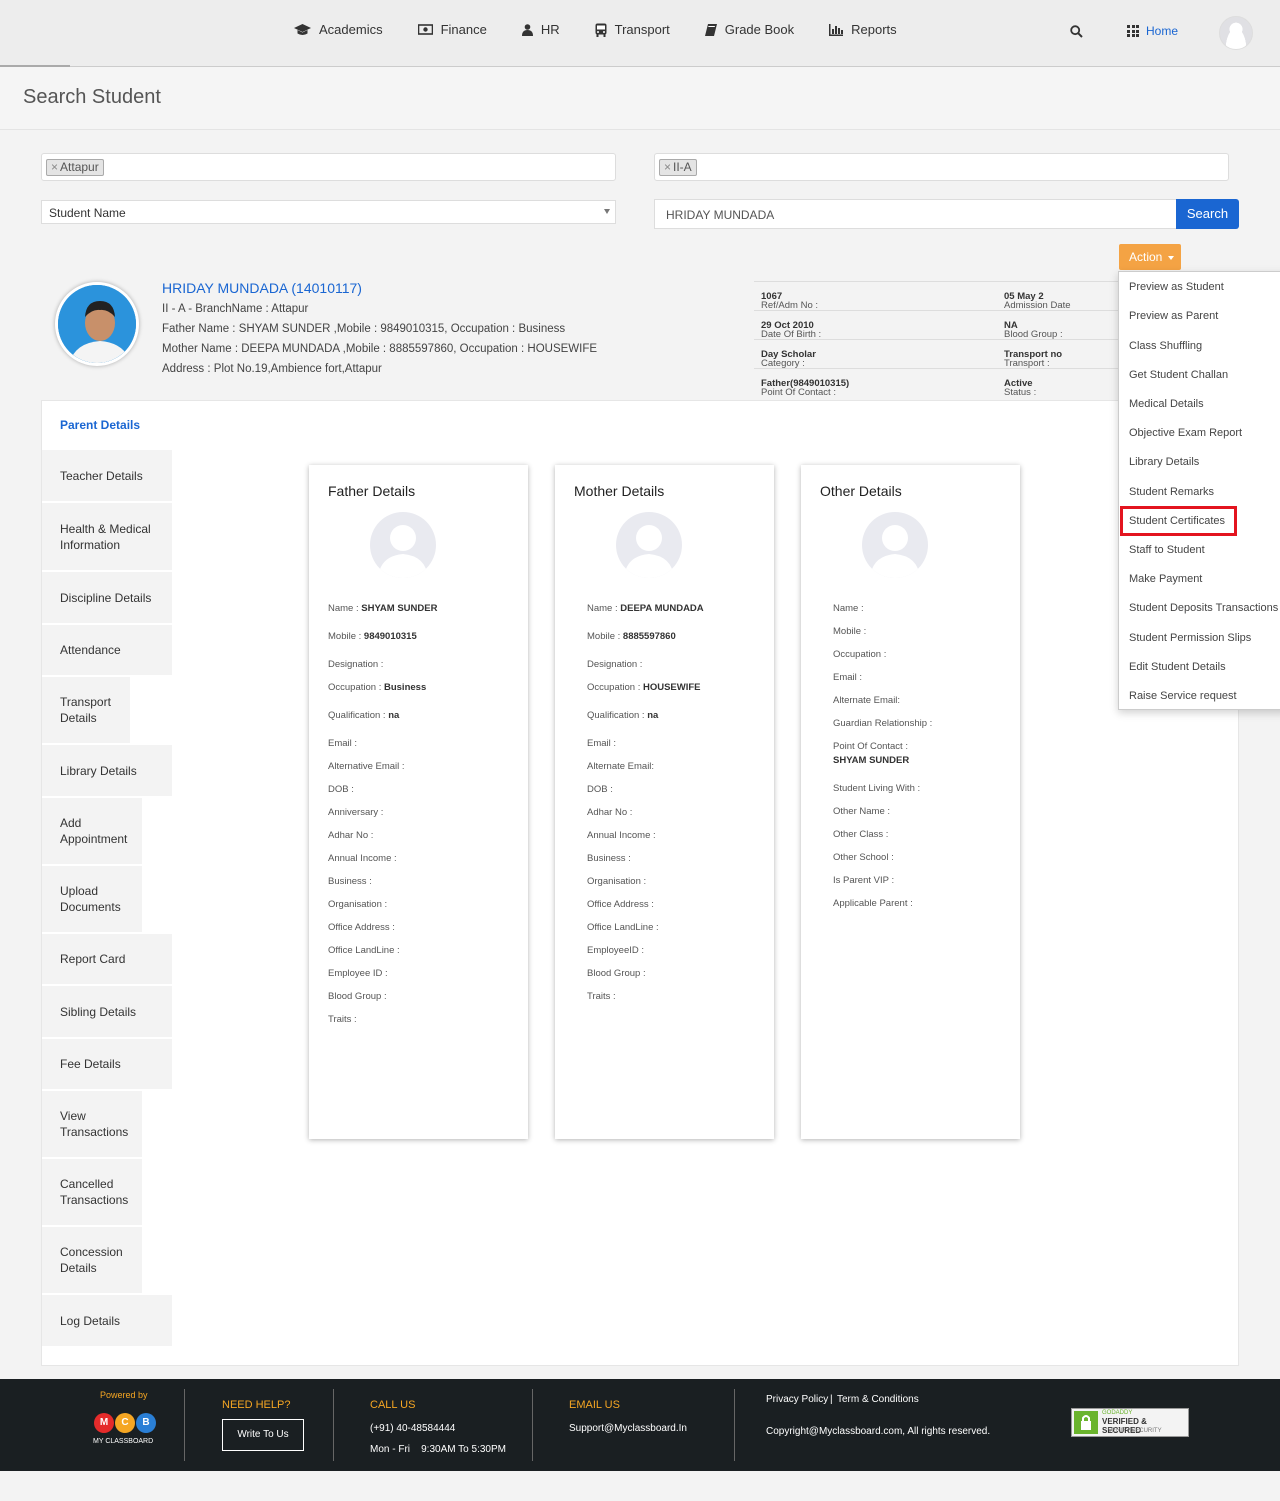 Image resolution: width=1280 pixels, height=1501 pixels. Describe the element at coordinates (425, 29) in the screenshot. I see `money-icon` at that location.